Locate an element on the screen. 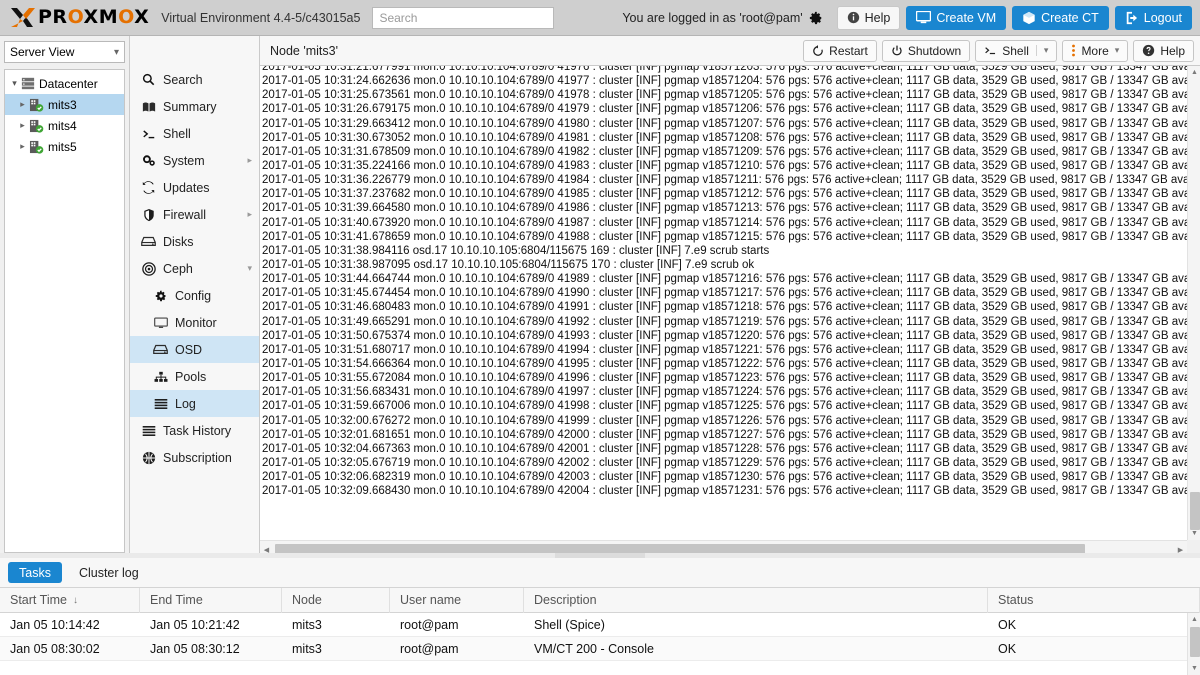  column-header-node: Node is located at coordinates (336, 600).